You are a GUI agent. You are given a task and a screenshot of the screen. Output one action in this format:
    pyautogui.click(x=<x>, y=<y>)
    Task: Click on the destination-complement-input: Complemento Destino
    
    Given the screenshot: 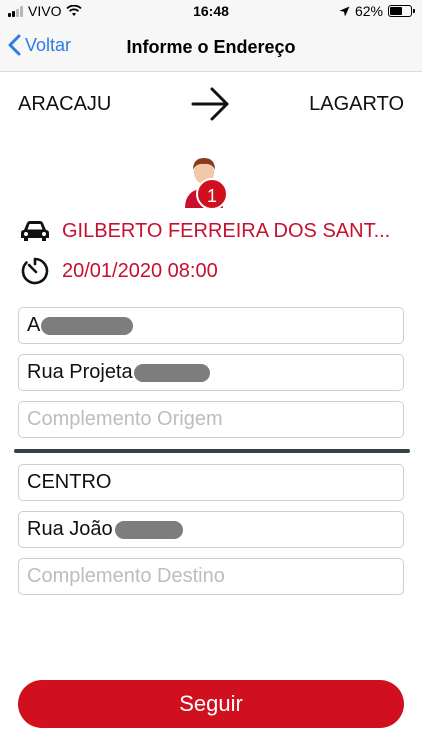 What is the action you would take?
    pyautogui.click(x=211, y=576)
    